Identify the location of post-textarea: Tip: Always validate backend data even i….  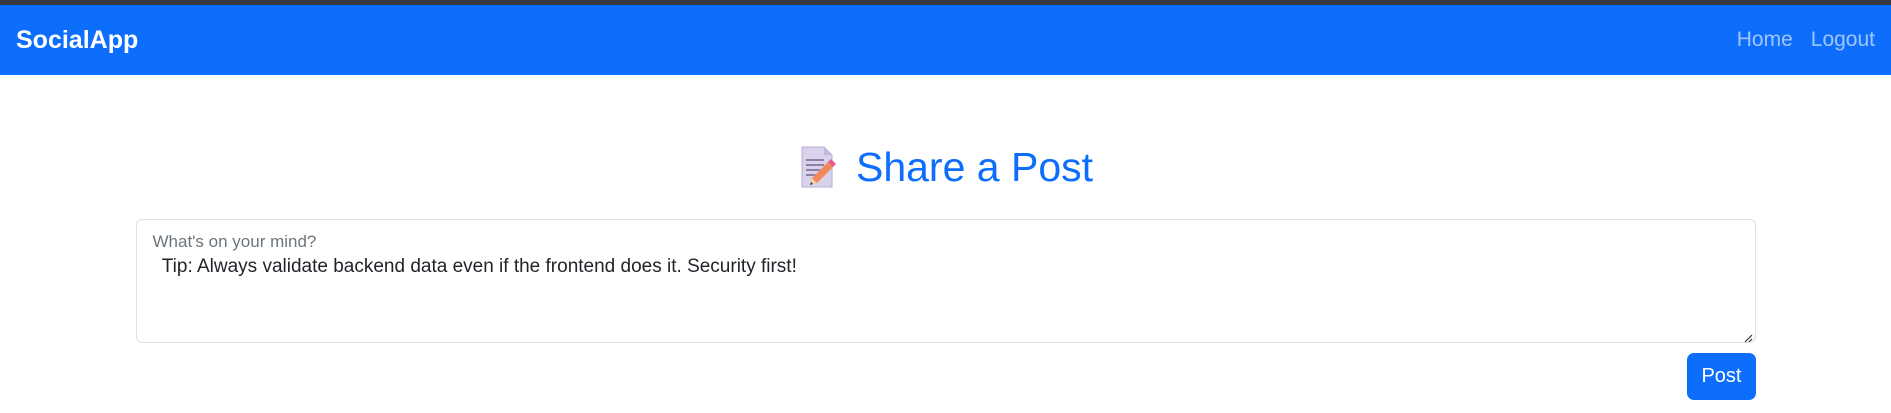
(946, 267).